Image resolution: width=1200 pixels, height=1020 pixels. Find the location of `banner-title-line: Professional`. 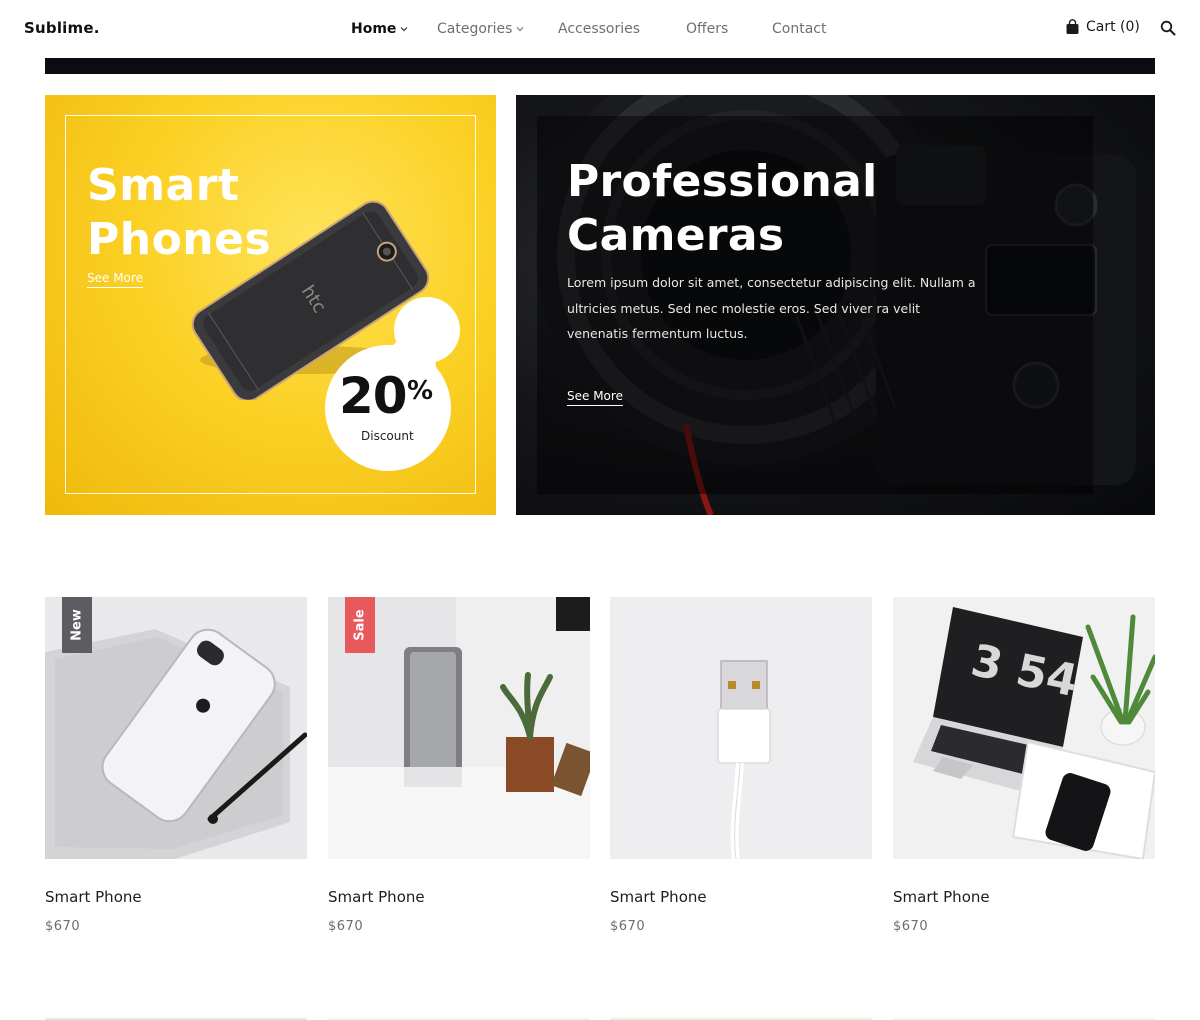

banner-title-line: Professional is located at coordinates (722, 181).